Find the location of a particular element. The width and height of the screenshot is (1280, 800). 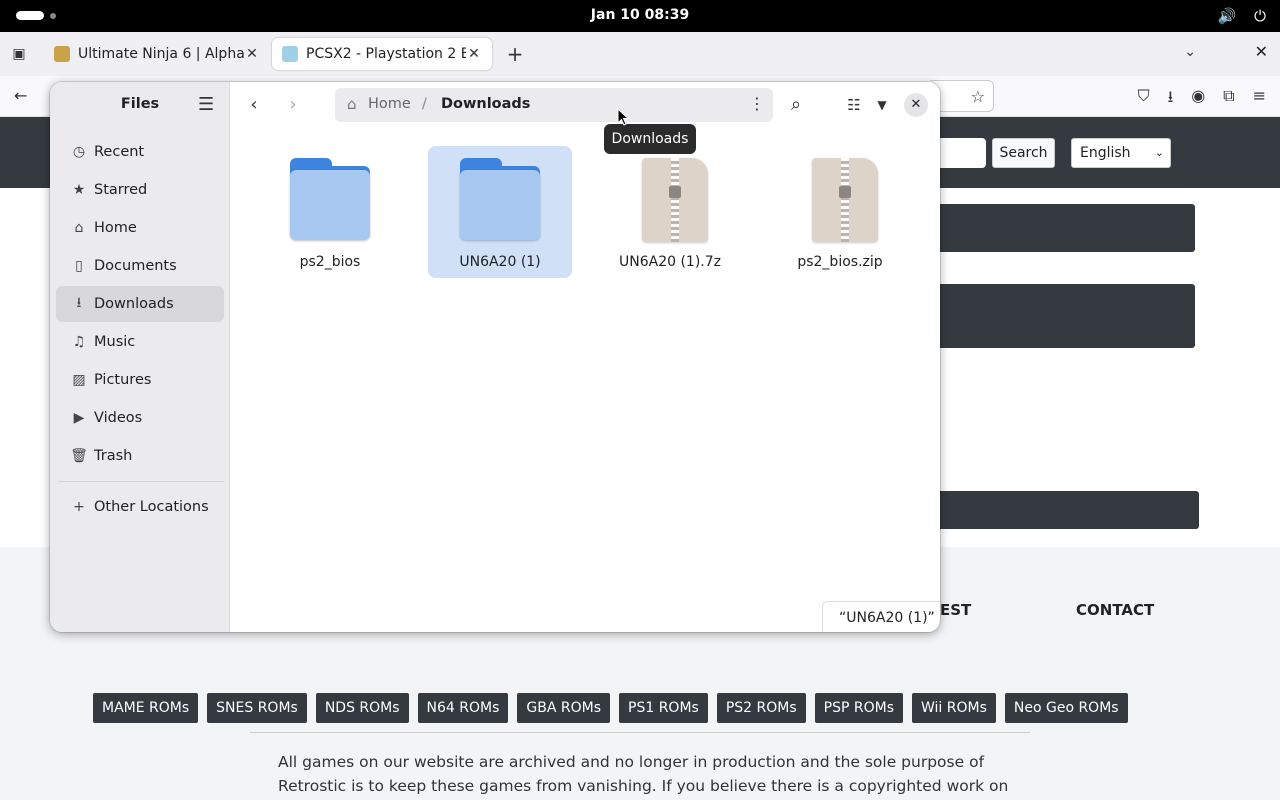

star-icon: ★ is located at coordinates (79, 190).